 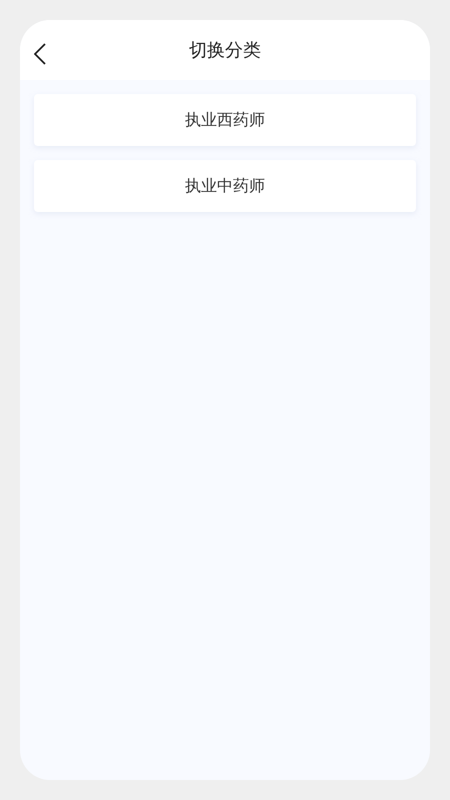 I want to click on back-icon, so click(x=40, y=54).